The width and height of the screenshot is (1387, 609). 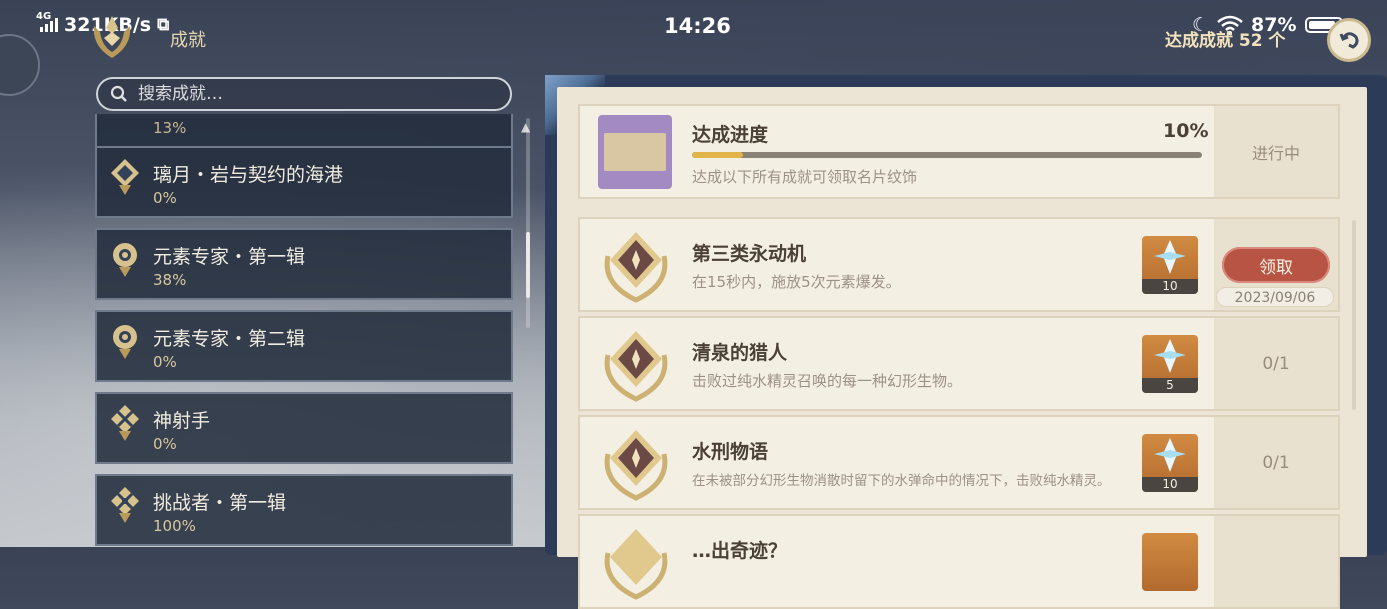 I want to click on progress-title: 达成进度, so click(x=730, y=135).